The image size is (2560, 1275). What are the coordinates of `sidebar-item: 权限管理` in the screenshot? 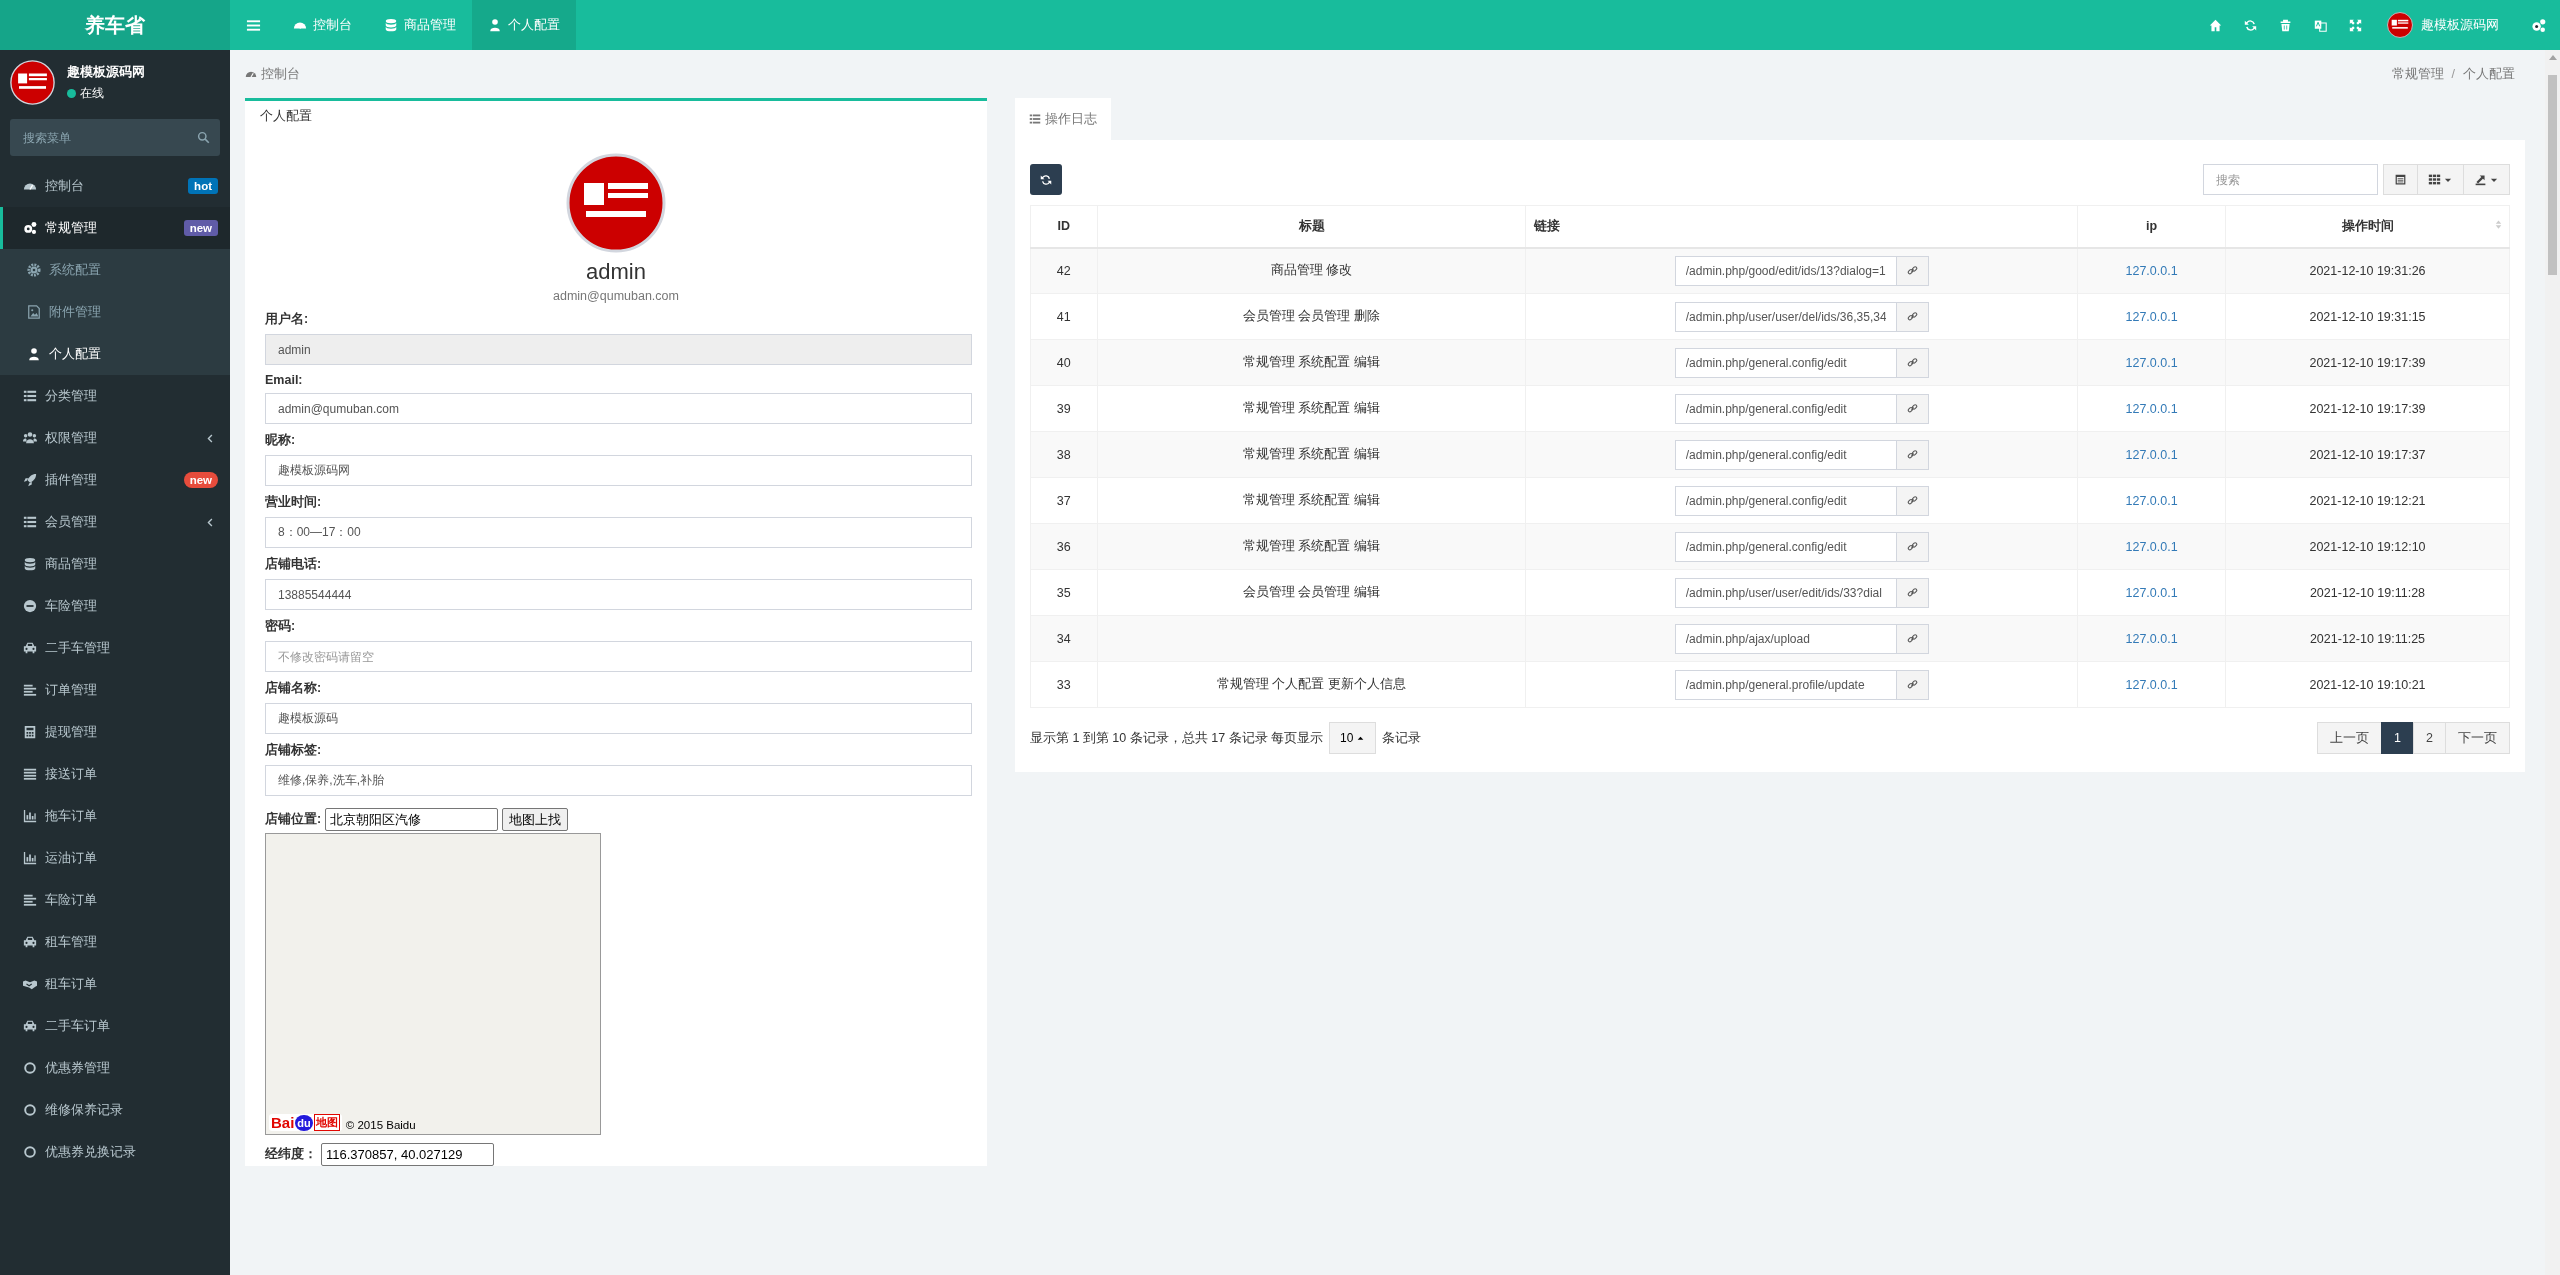 It's located at (102, 438).